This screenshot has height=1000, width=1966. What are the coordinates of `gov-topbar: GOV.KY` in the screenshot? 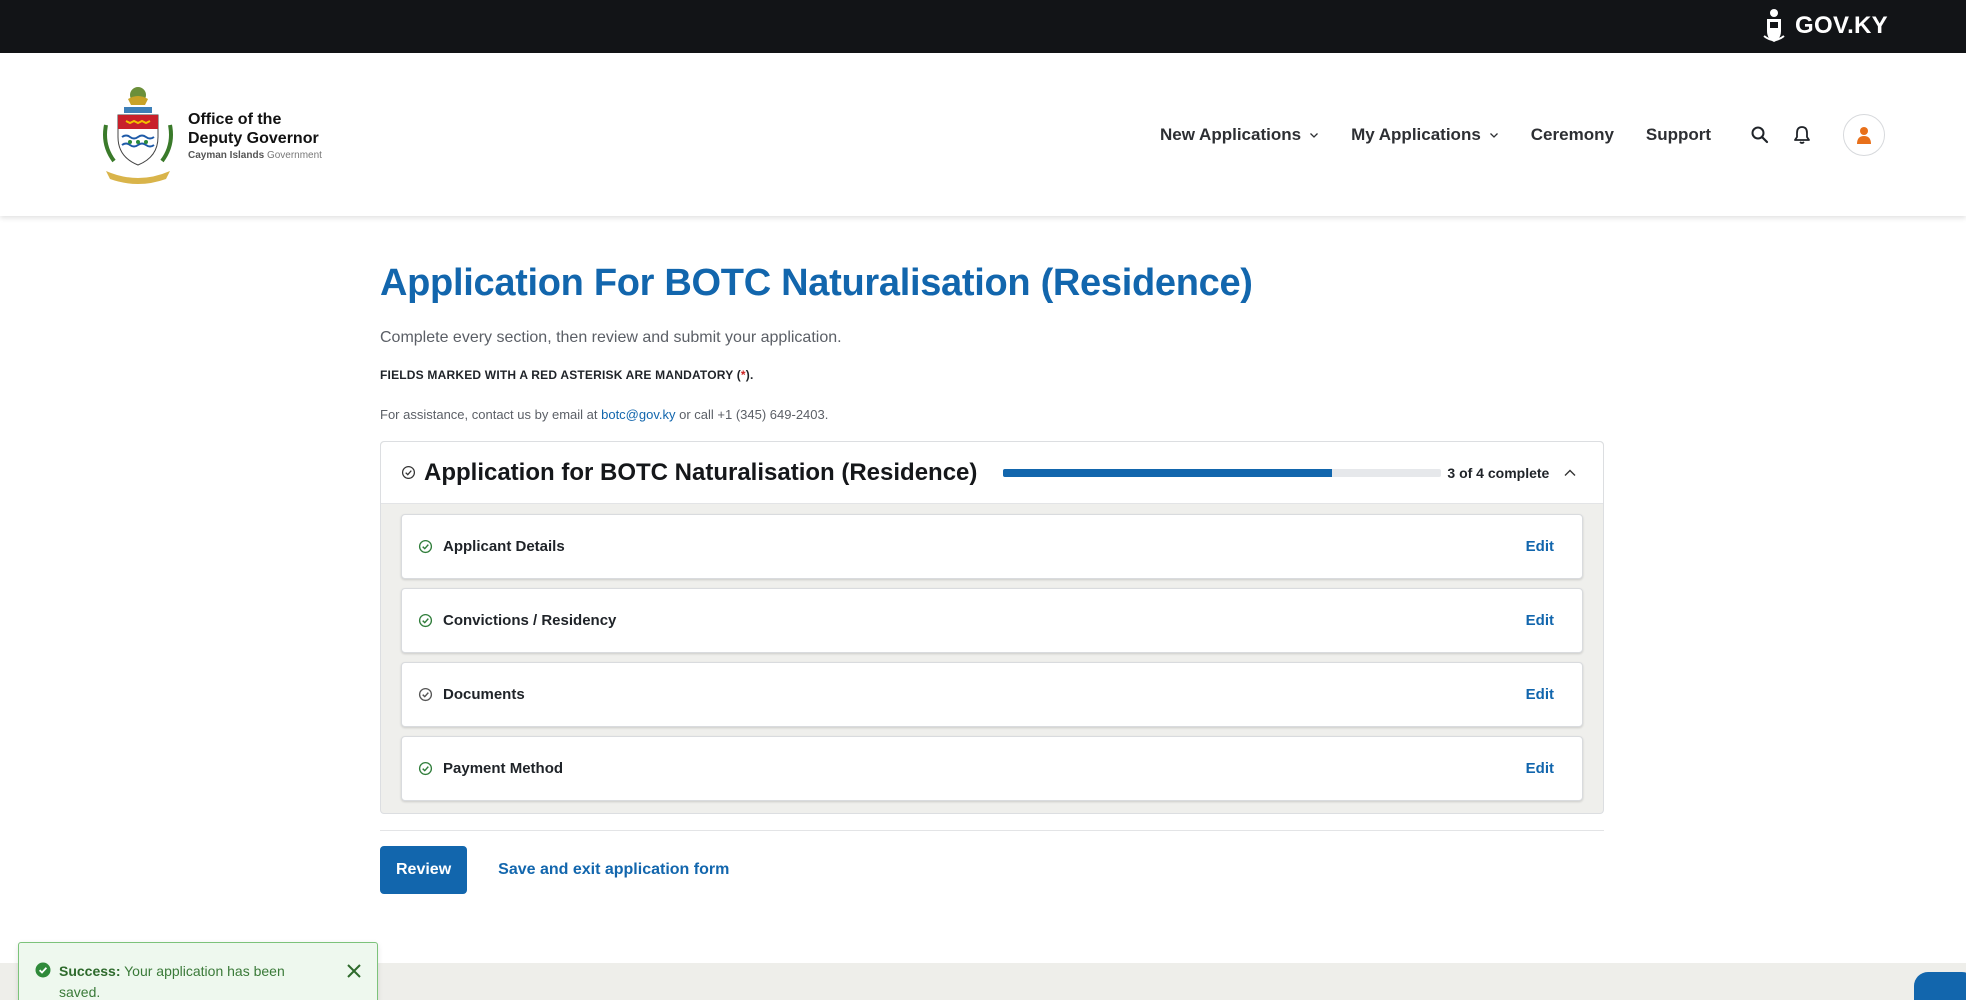 It's located at (983, 26).